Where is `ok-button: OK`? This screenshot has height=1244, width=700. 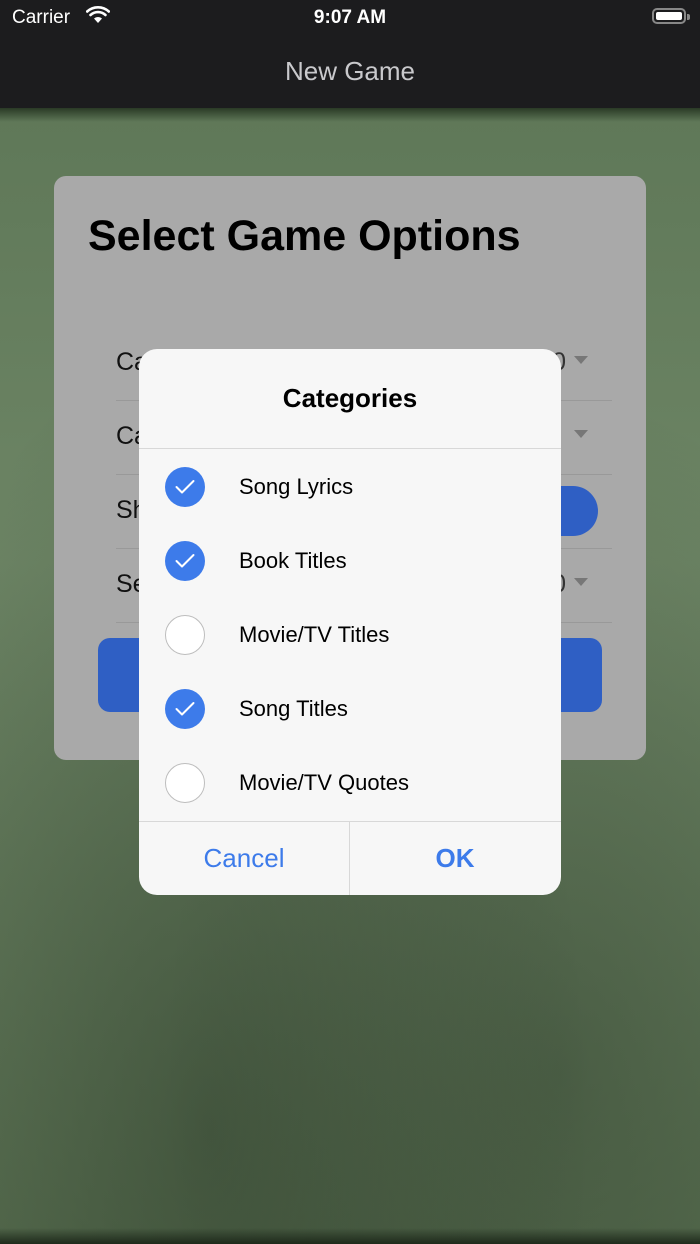
ok-button: OK is located at coordinates (455, 858).